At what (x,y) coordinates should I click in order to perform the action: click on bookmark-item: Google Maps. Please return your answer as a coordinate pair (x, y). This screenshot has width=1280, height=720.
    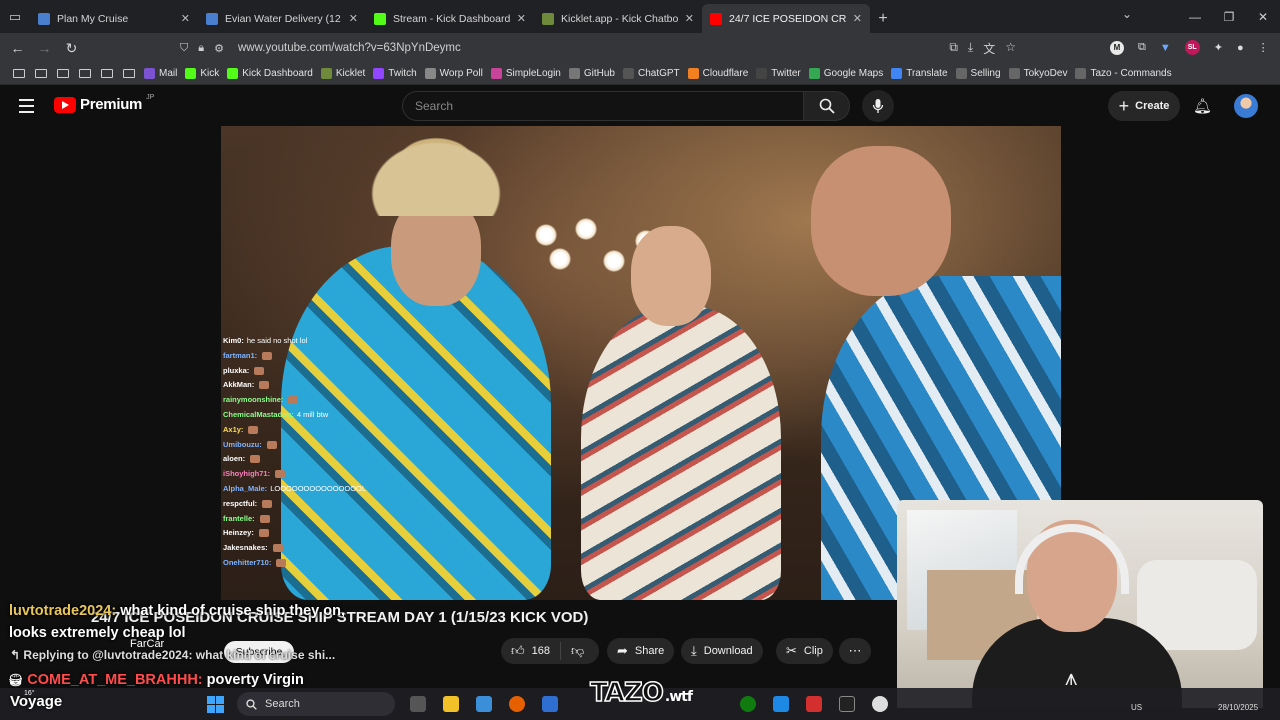
    Looking at the image, I should click on (846, 73).